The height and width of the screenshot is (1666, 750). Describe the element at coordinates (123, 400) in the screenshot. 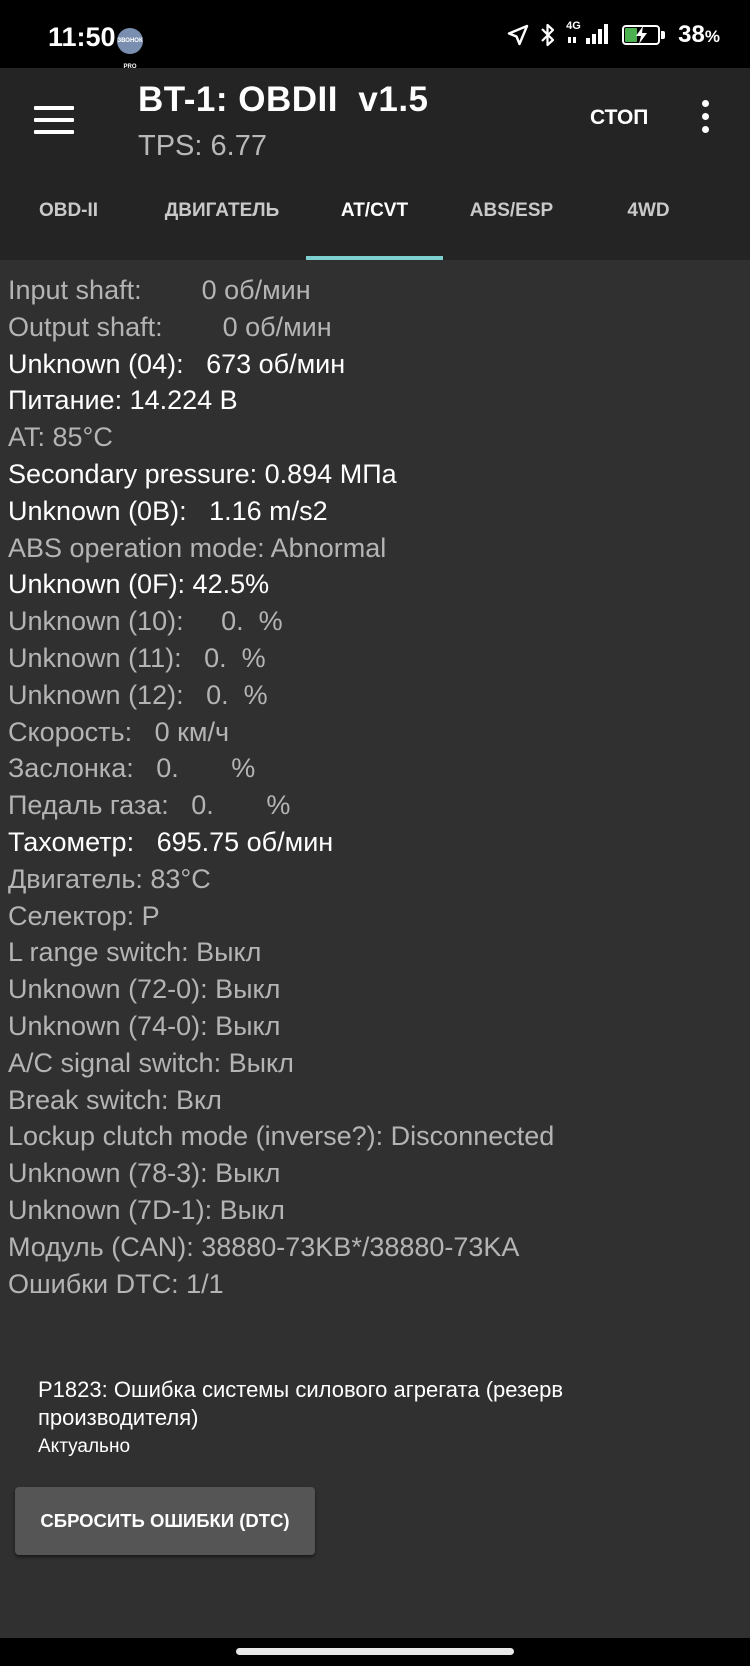

I see `reading-row: Питание: 14.224 В` at that location.